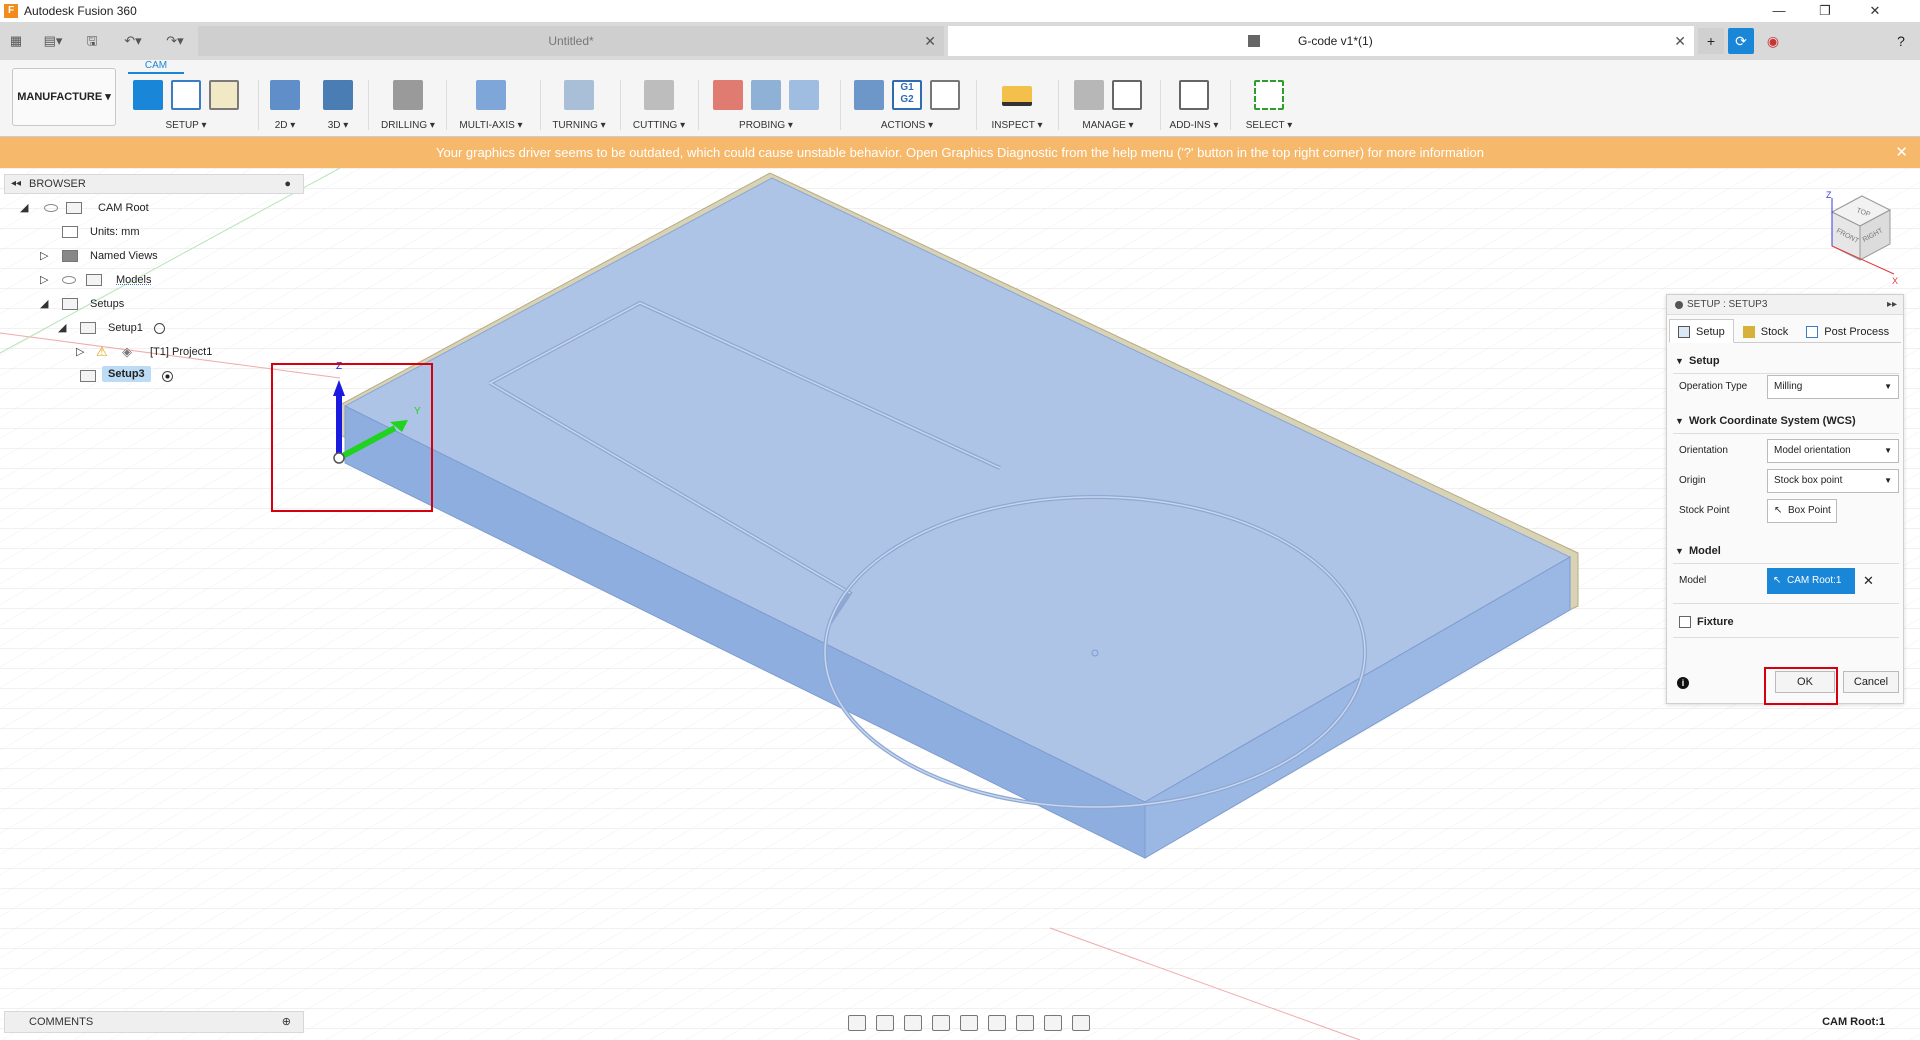 Image resolution: width=1920 pixels, height=1040 pixels. I want to click on viewports-icon, so click(1053, 1023).